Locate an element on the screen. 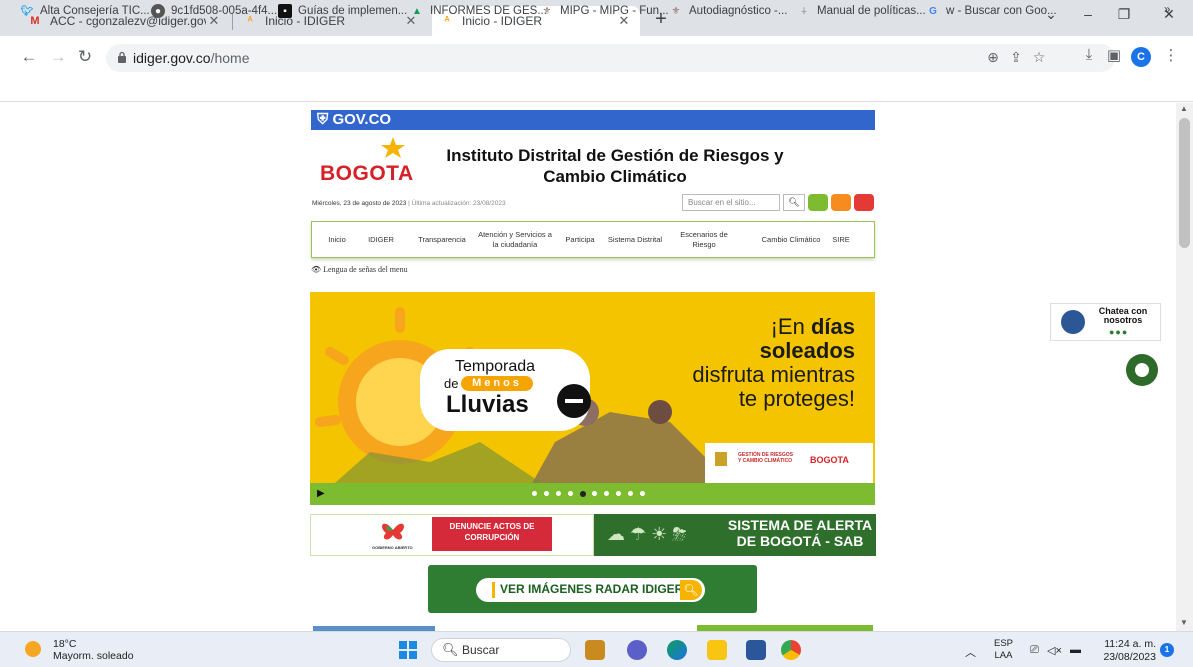 This screenshot has height=667, width=1193. input-language: ESP LAA is located at coordinates (1003, 650).